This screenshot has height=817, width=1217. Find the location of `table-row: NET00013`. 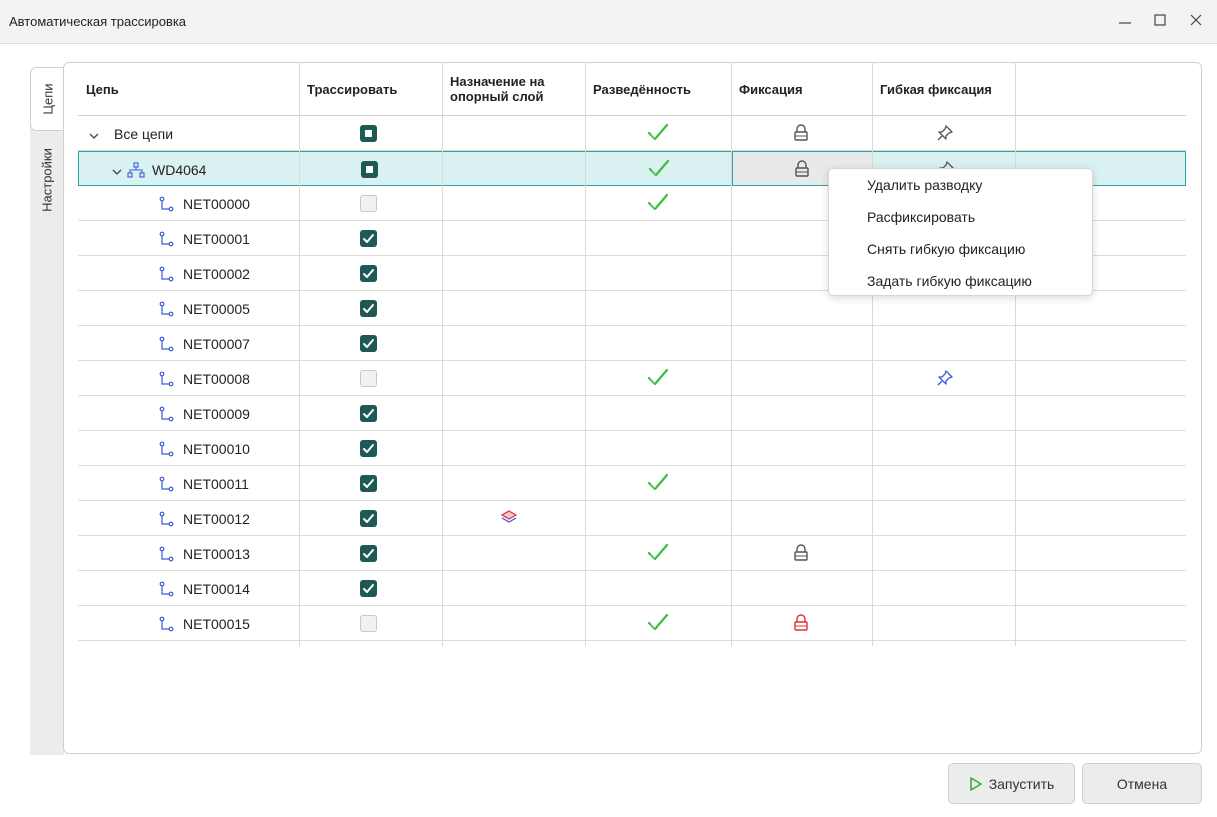

table-row: NET00013 is located at coordinates (632, 553).